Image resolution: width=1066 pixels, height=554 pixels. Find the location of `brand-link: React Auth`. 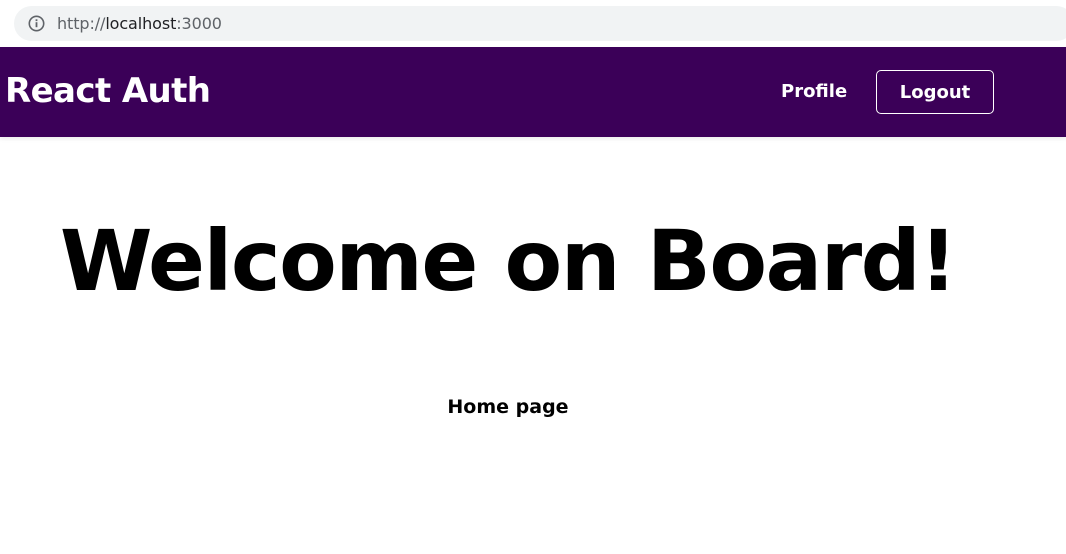

brand-link: React Auth is located at coordinates (108, 91).